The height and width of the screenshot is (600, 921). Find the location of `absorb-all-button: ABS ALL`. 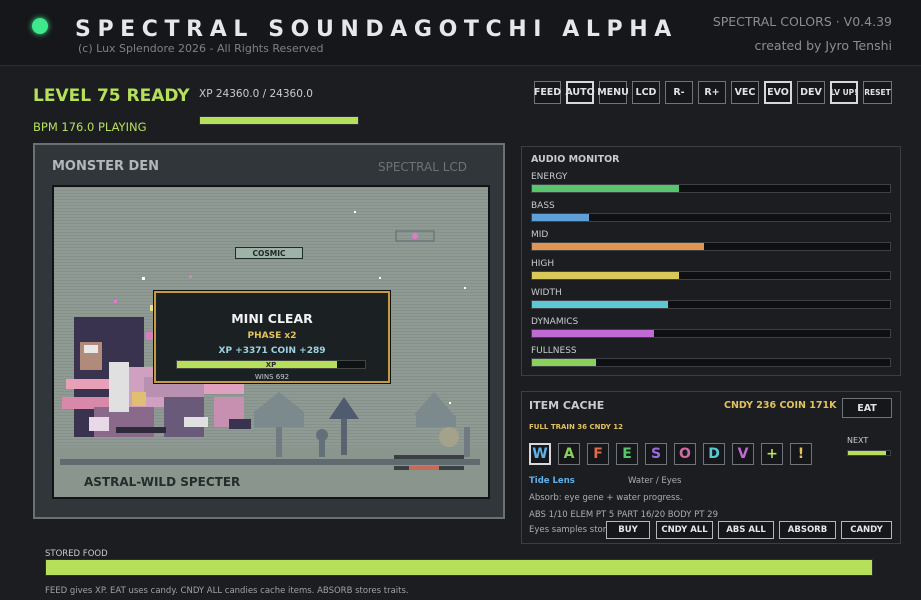

absorb-all-button: ABS ALL is located at coordinates (746, 530).